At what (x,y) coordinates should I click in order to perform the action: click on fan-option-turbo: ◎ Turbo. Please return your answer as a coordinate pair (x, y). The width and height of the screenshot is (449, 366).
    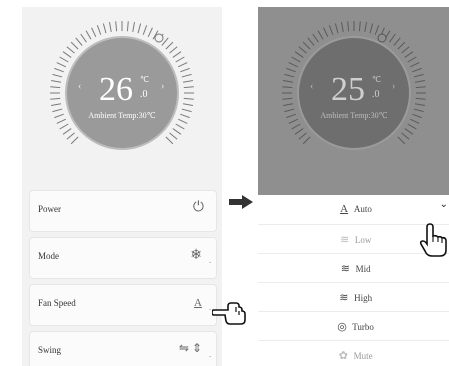
    Looking at the image, I should click on (353, 326).